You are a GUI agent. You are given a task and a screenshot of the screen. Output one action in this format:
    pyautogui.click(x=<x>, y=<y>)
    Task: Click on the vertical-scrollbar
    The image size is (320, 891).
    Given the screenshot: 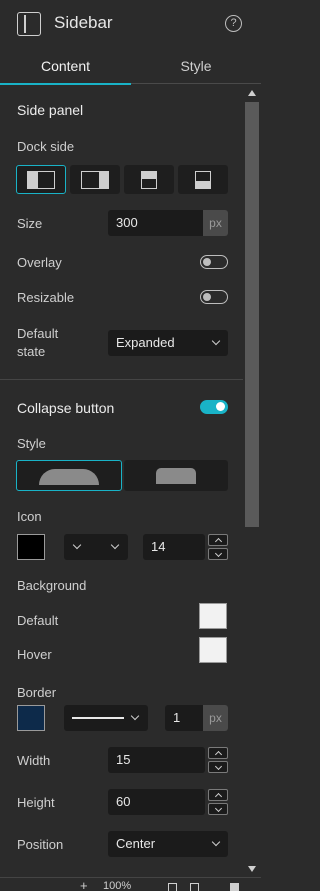 What is the action you would take?
    pyautogui.click(x=252, y=481)
    